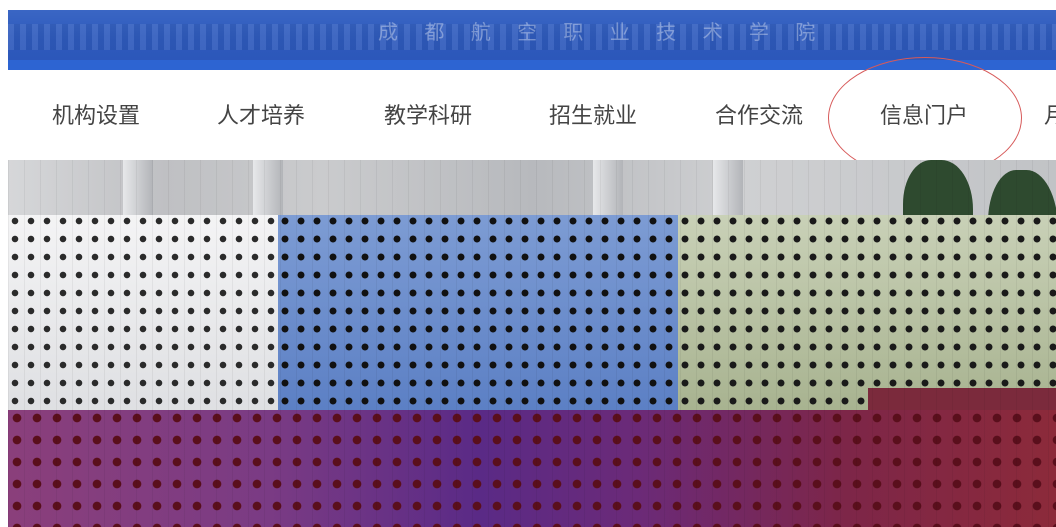 Image resolution: width=1056 pixels, height=527 pixels. Describe the element at coordinates (143, 315) in the screenshot. I see `troops-white-uniforms` at that location.